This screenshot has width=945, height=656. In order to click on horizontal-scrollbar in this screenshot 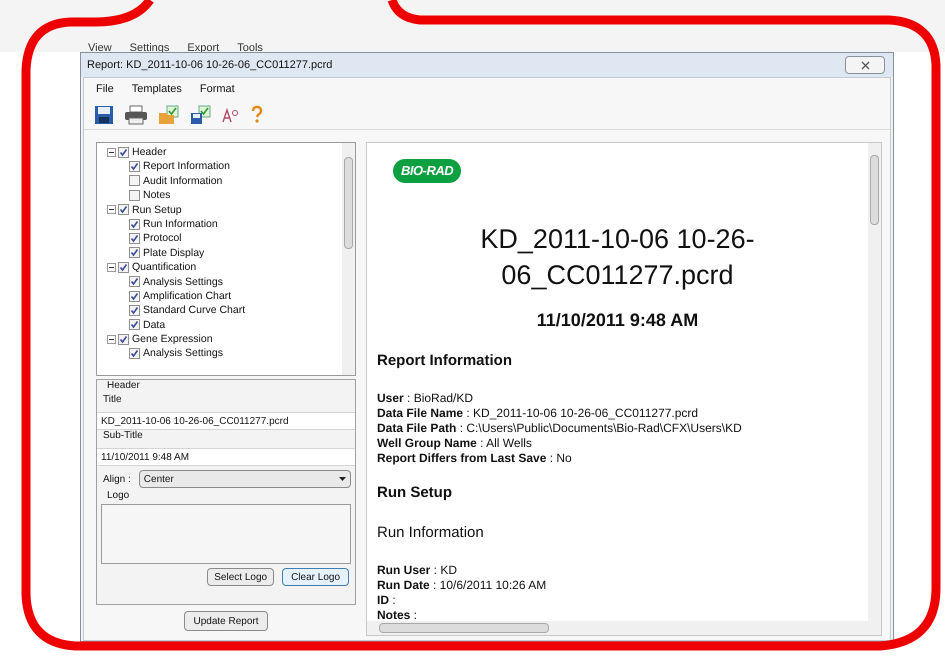, I will do `click(624, 628)`.